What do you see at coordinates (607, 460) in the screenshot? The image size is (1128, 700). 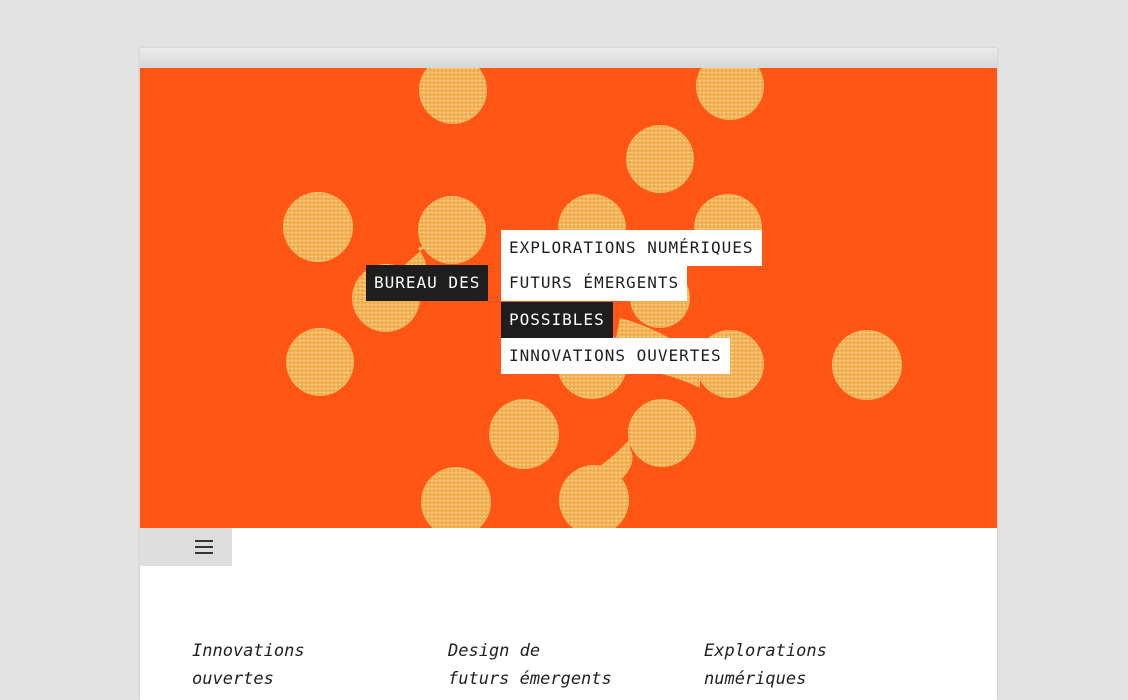 I see `blob-bridge` at bounding box center [607, 460].